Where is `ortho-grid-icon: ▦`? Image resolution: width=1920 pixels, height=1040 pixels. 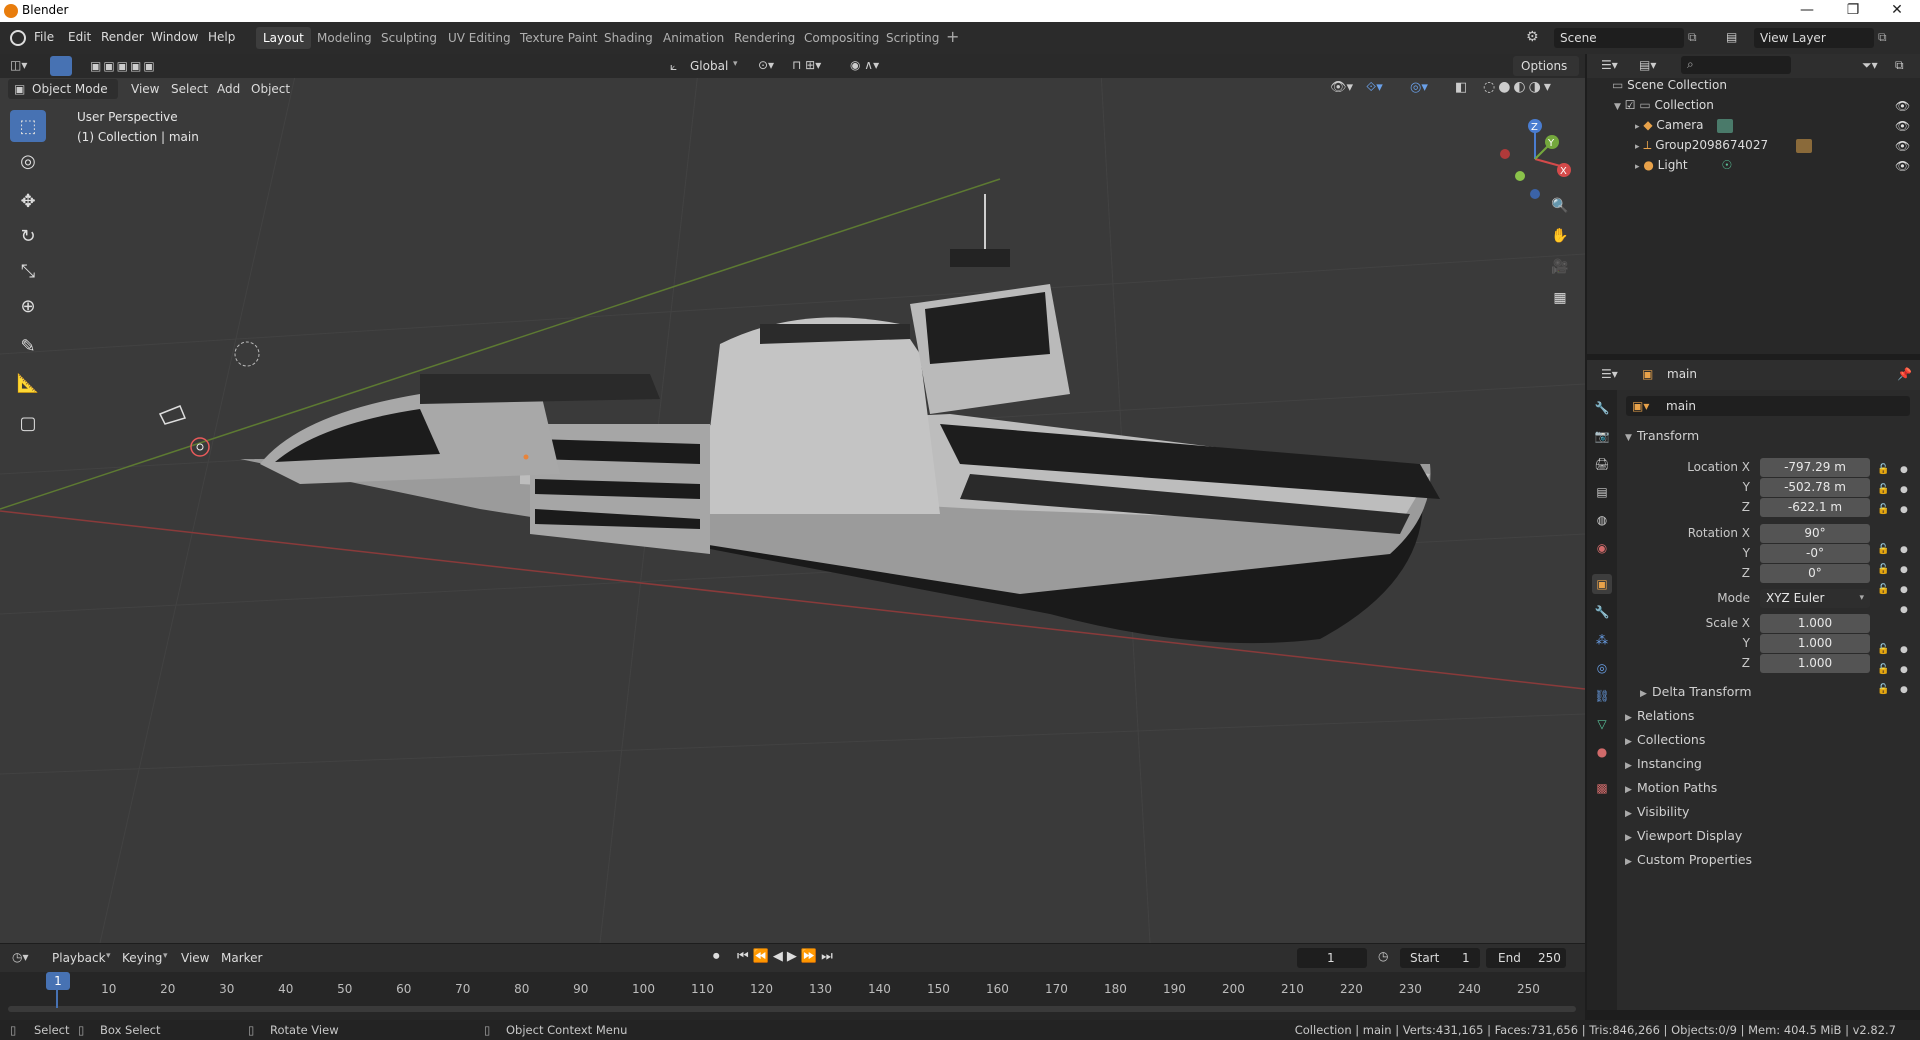
ortho-grid-icon: ▦ is located at coordinates (1560, 298).